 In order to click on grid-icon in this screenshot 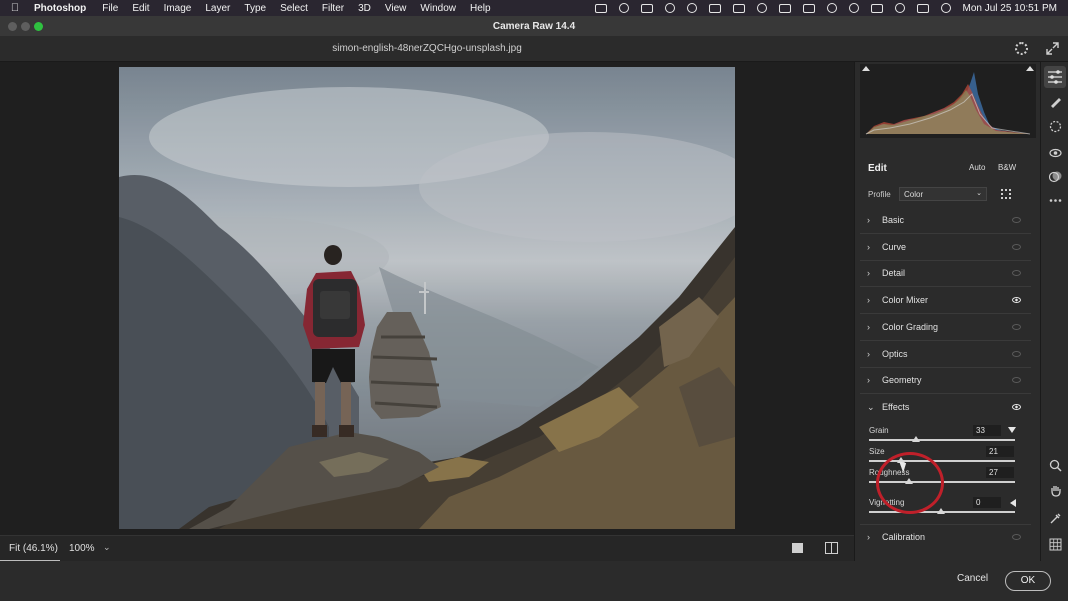, I will do `click(784, 8)`.